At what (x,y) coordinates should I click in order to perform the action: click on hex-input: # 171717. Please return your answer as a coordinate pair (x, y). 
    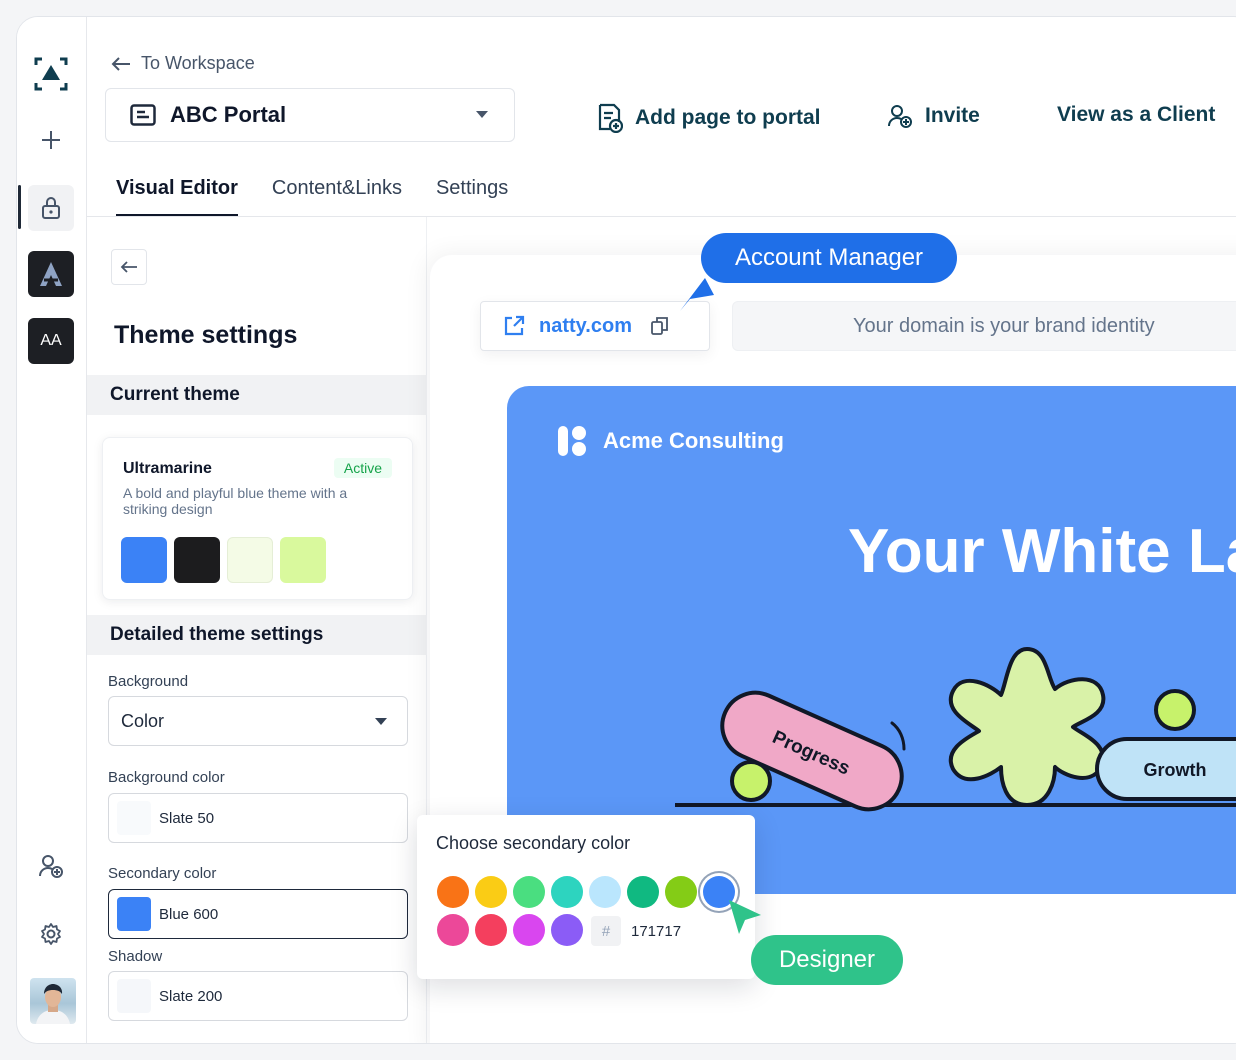
    Looking at the image, I should click on (664, 931).